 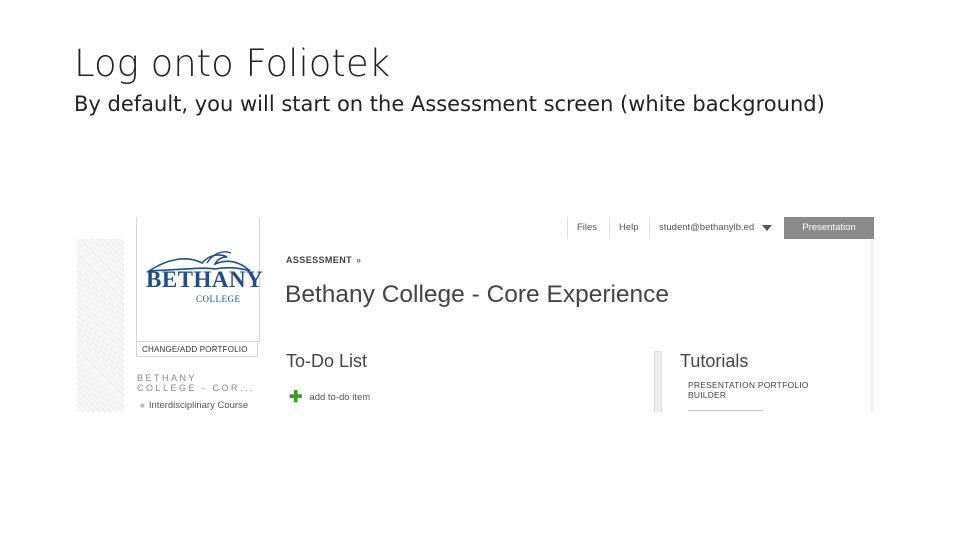 I want to click on presentation-button: Presentation, so click(x=829, y=228).